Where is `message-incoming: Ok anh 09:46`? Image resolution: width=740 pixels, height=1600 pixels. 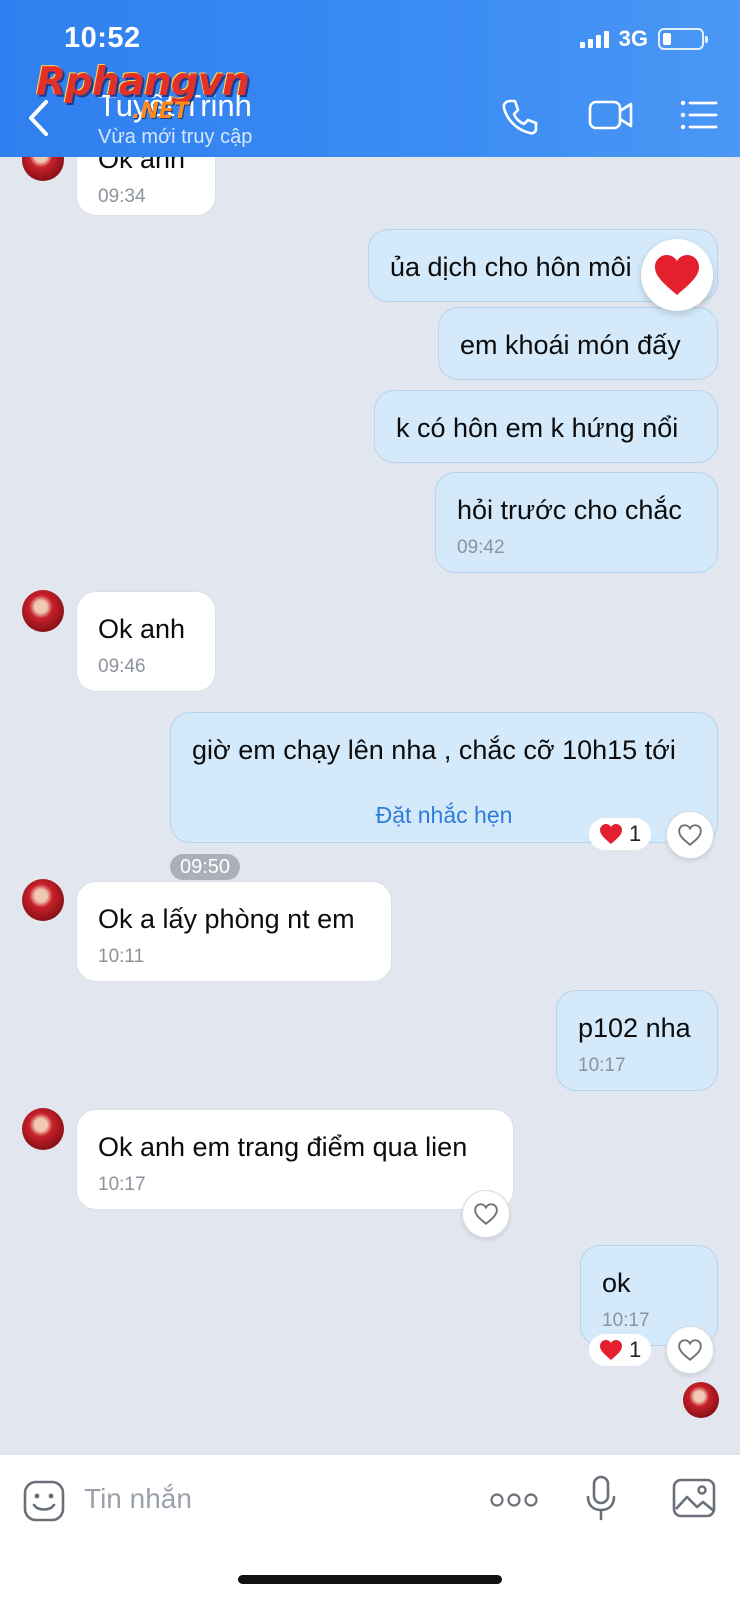
message-incoming: Ok anh 09:46 is located at coordinates (146, 641).